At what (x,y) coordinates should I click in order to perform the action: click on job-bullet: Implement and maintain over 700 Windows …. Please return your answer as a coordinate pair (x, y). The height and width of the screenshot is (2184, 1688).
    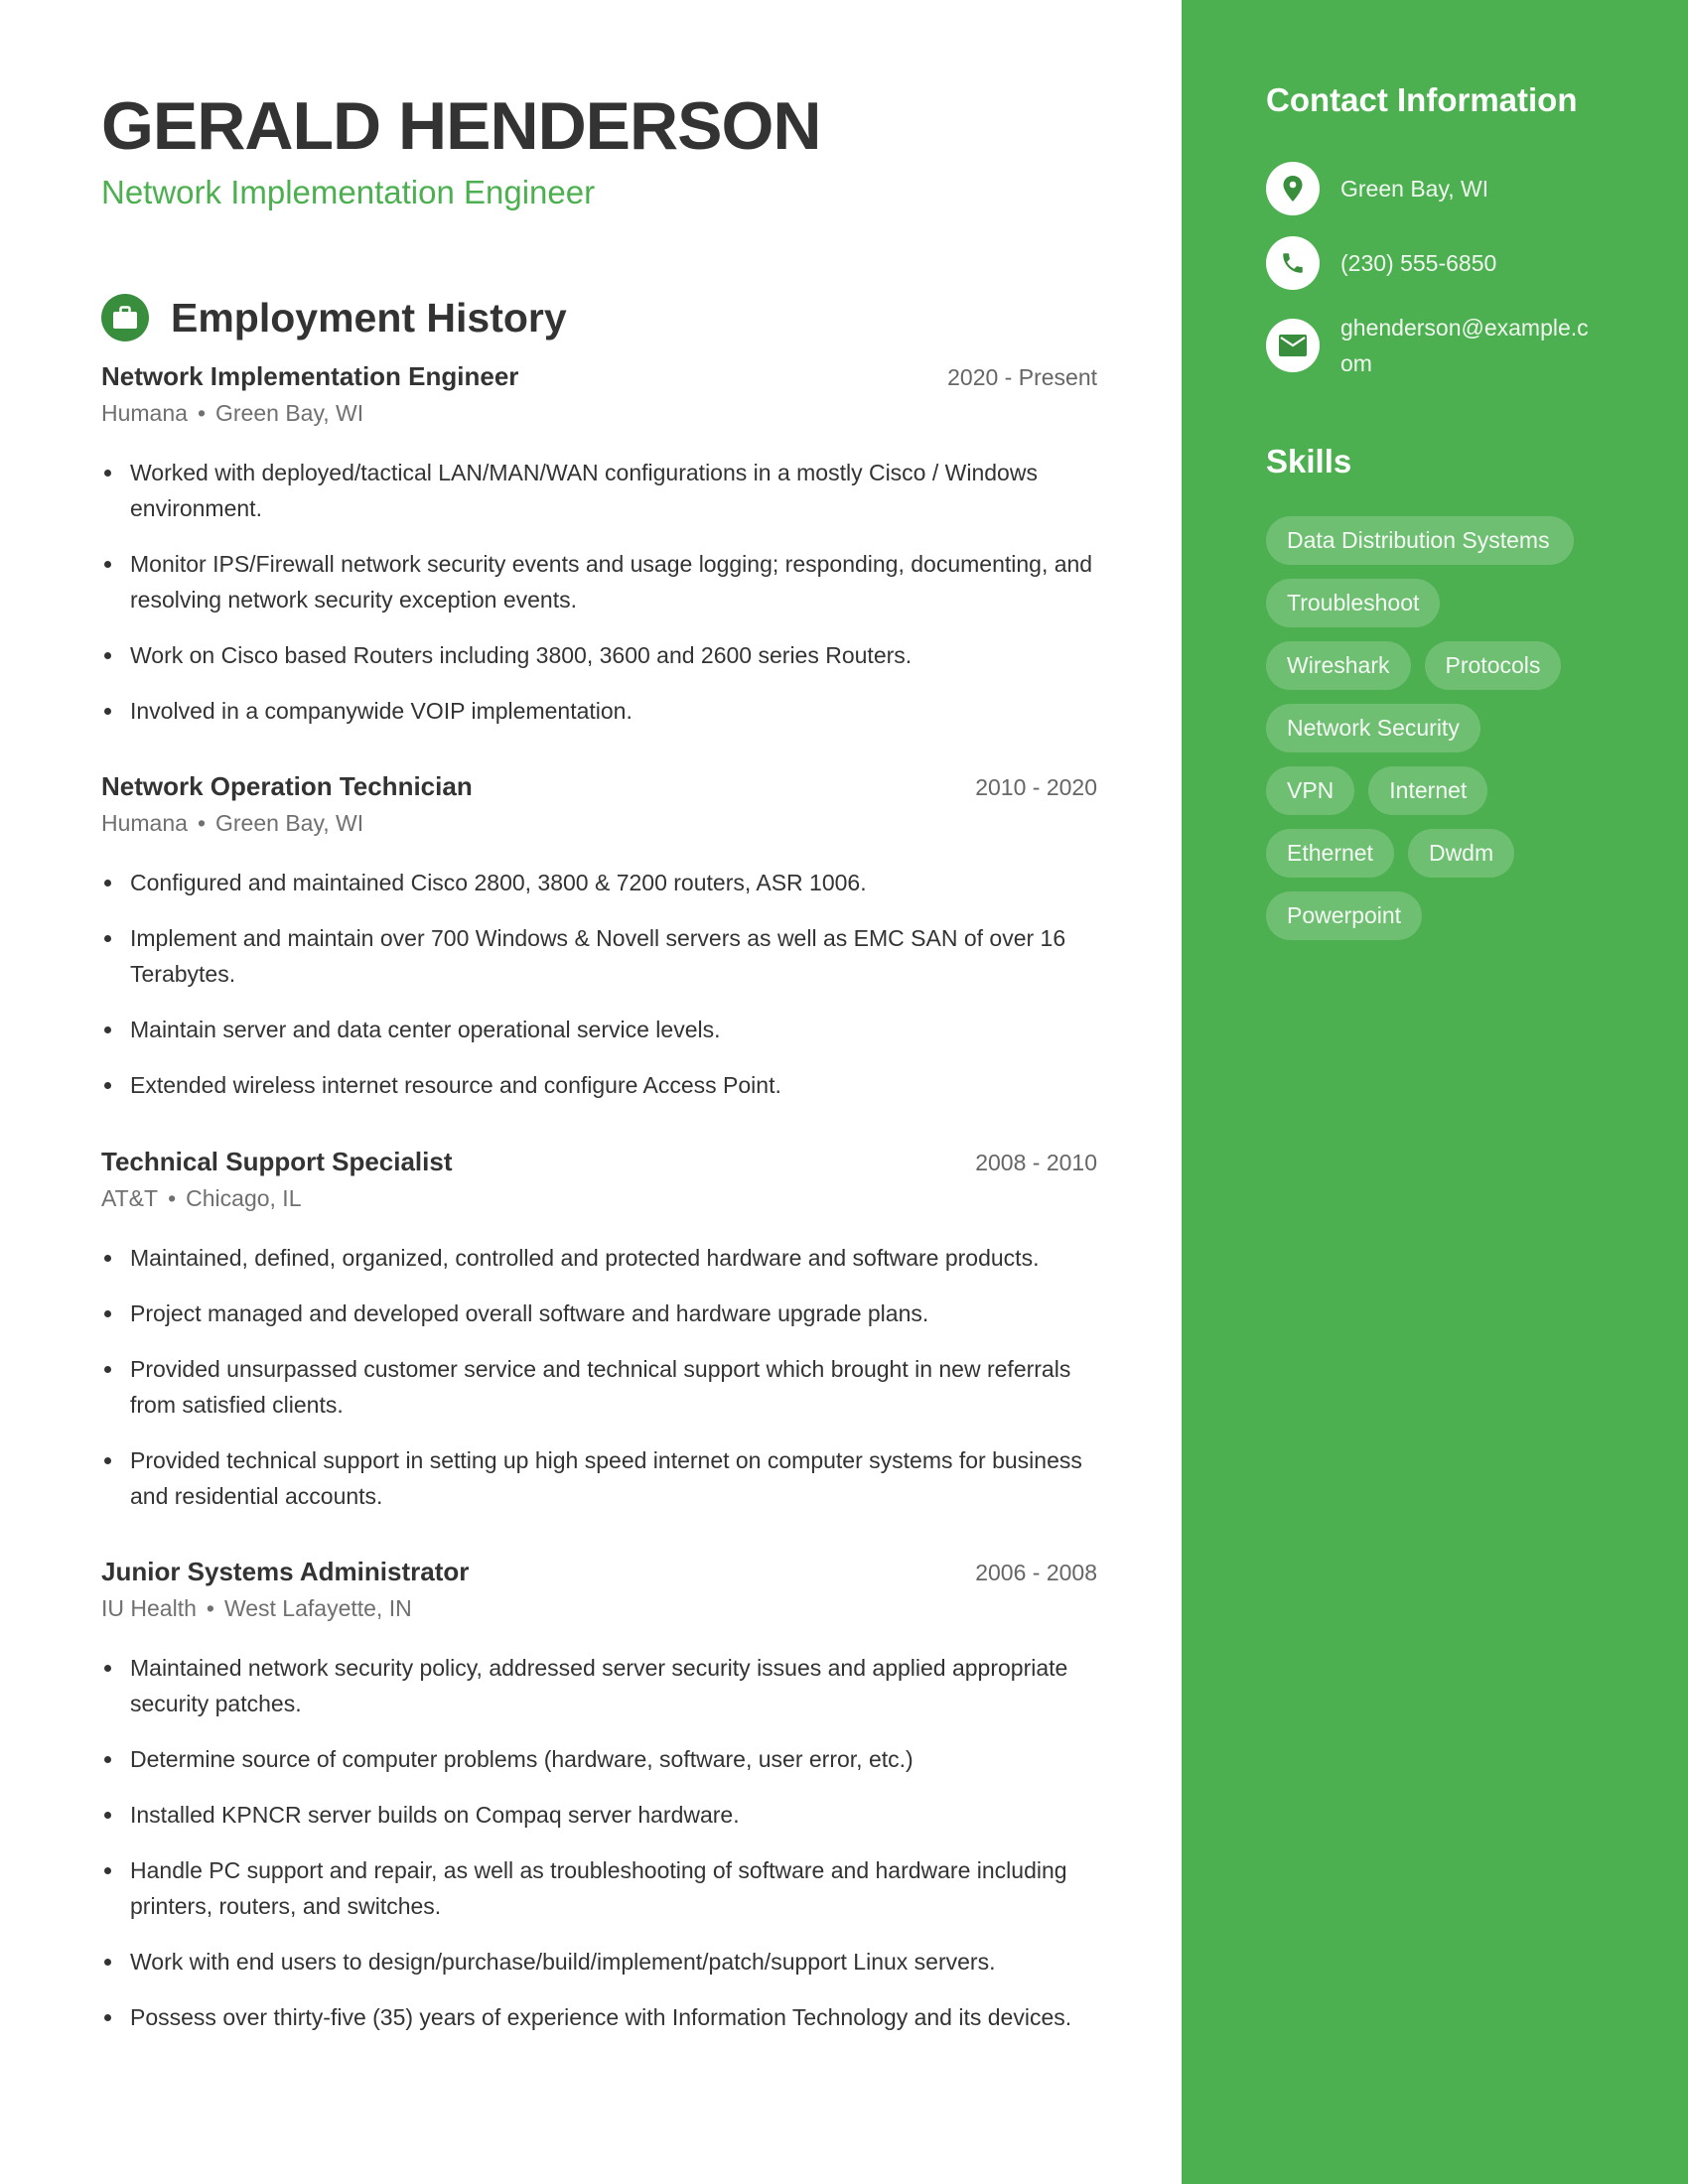
    Looking at the image, I should click on (599, 956).